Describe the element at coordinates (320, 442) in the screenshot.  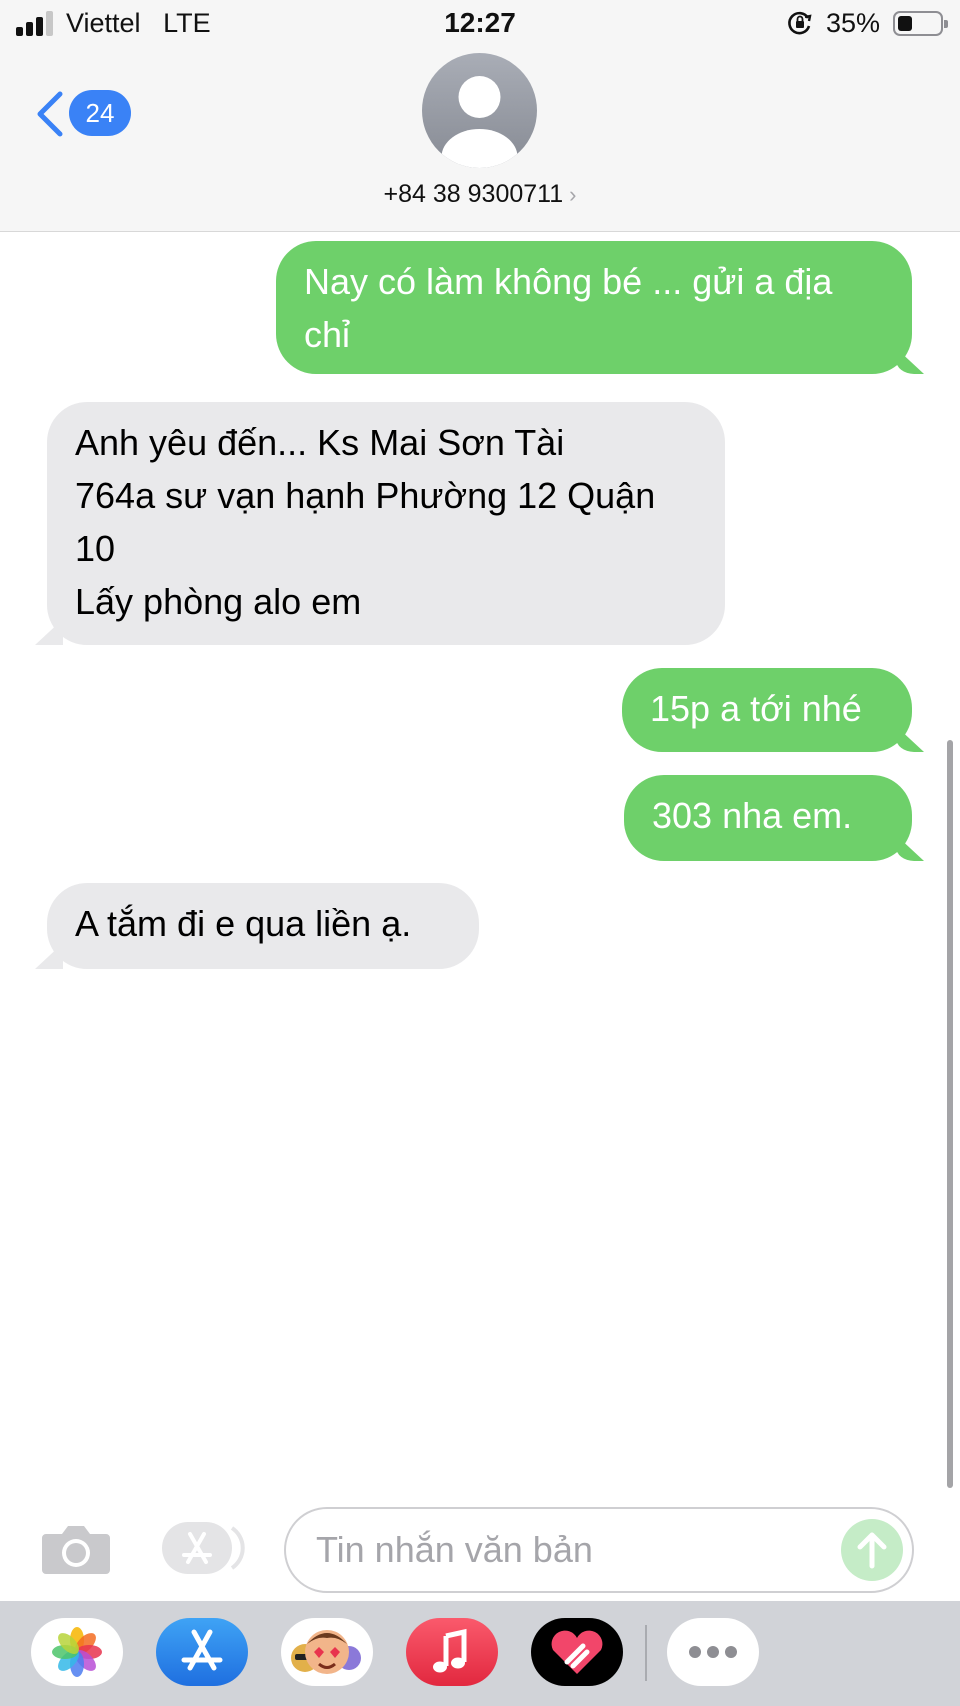
I see `message-line: Anh yêu đến... Ks Mai Sơn Tài` at that location.